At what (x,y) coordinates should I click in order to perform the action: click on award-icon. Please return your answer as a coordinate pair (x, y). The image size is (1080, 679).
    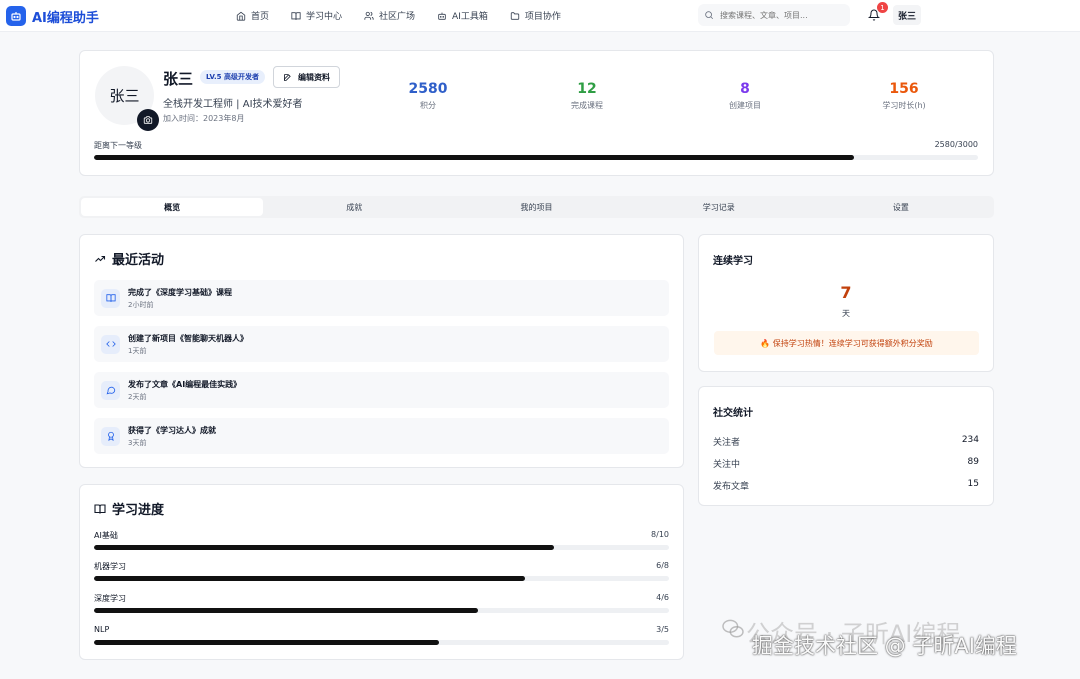
    Looking at the image, I should click on (110, 436).